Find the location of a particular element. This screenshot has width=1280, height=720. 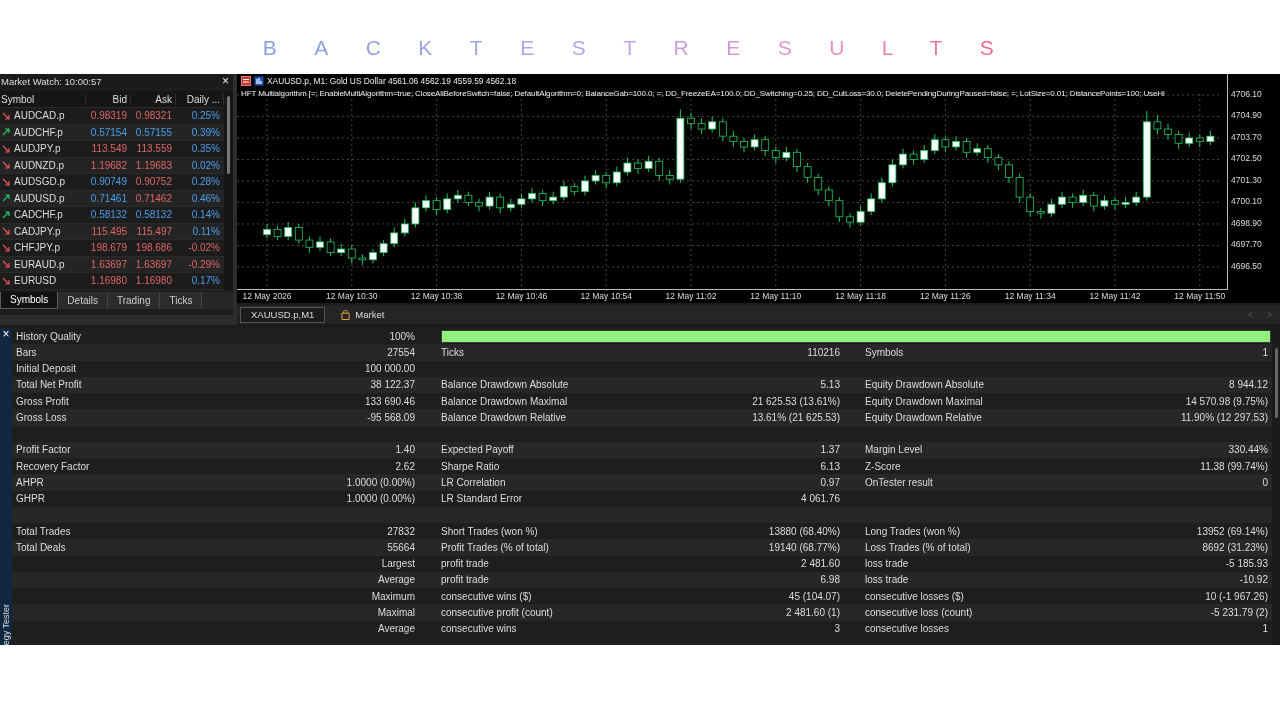

ask-price: 0.90752 is located at coordinates (153, 182).